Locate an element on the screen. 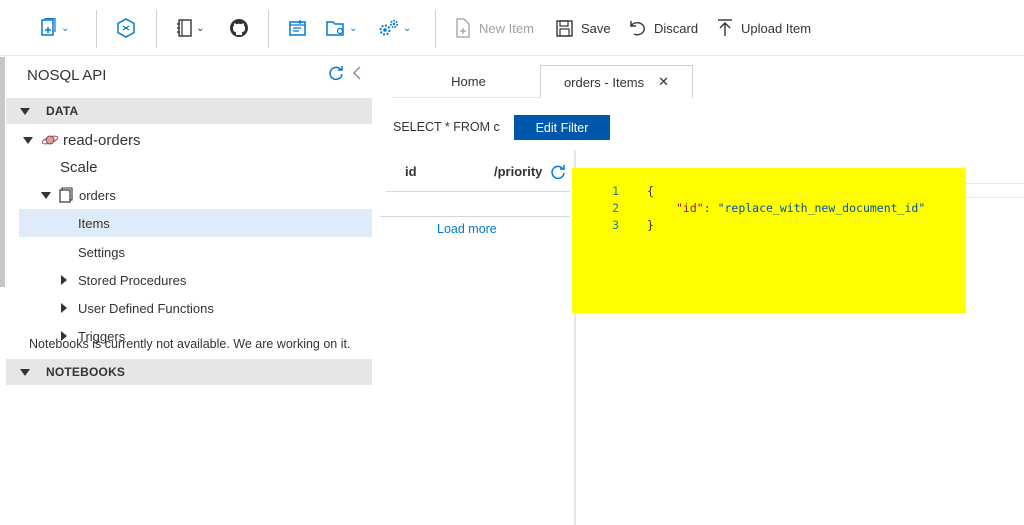 This screenshot has height=525, width=1024. save-button: Save is located at coordinates (583, 28).